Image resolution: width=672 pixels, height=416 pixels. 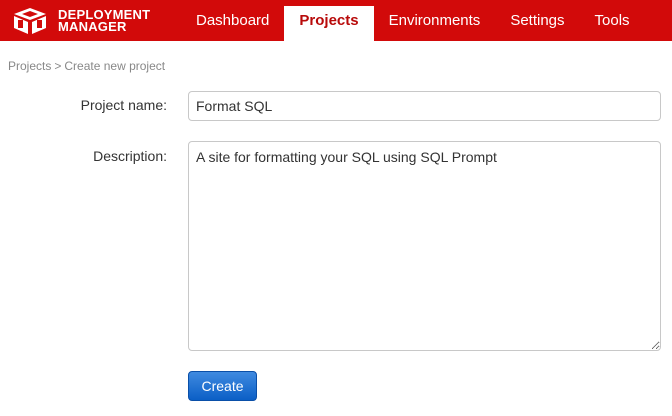 What do you see at coordinates (537, 20) in the screenshot?
I see `nav-settings: Settings` at bounding box center [537, 20].